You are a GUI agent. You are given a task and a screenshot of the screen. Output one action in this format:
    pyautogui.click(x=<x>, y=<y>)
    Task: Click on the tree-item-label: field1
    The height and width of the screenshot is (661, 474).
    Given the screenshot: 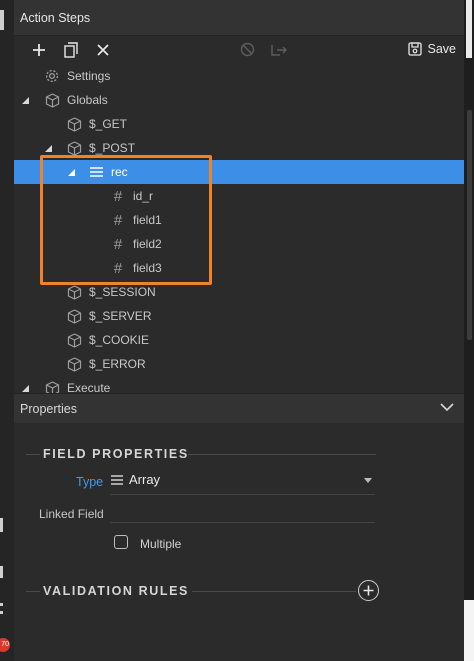 What is the action you would take?
    pyautogui.click(x=147, y=220)
    